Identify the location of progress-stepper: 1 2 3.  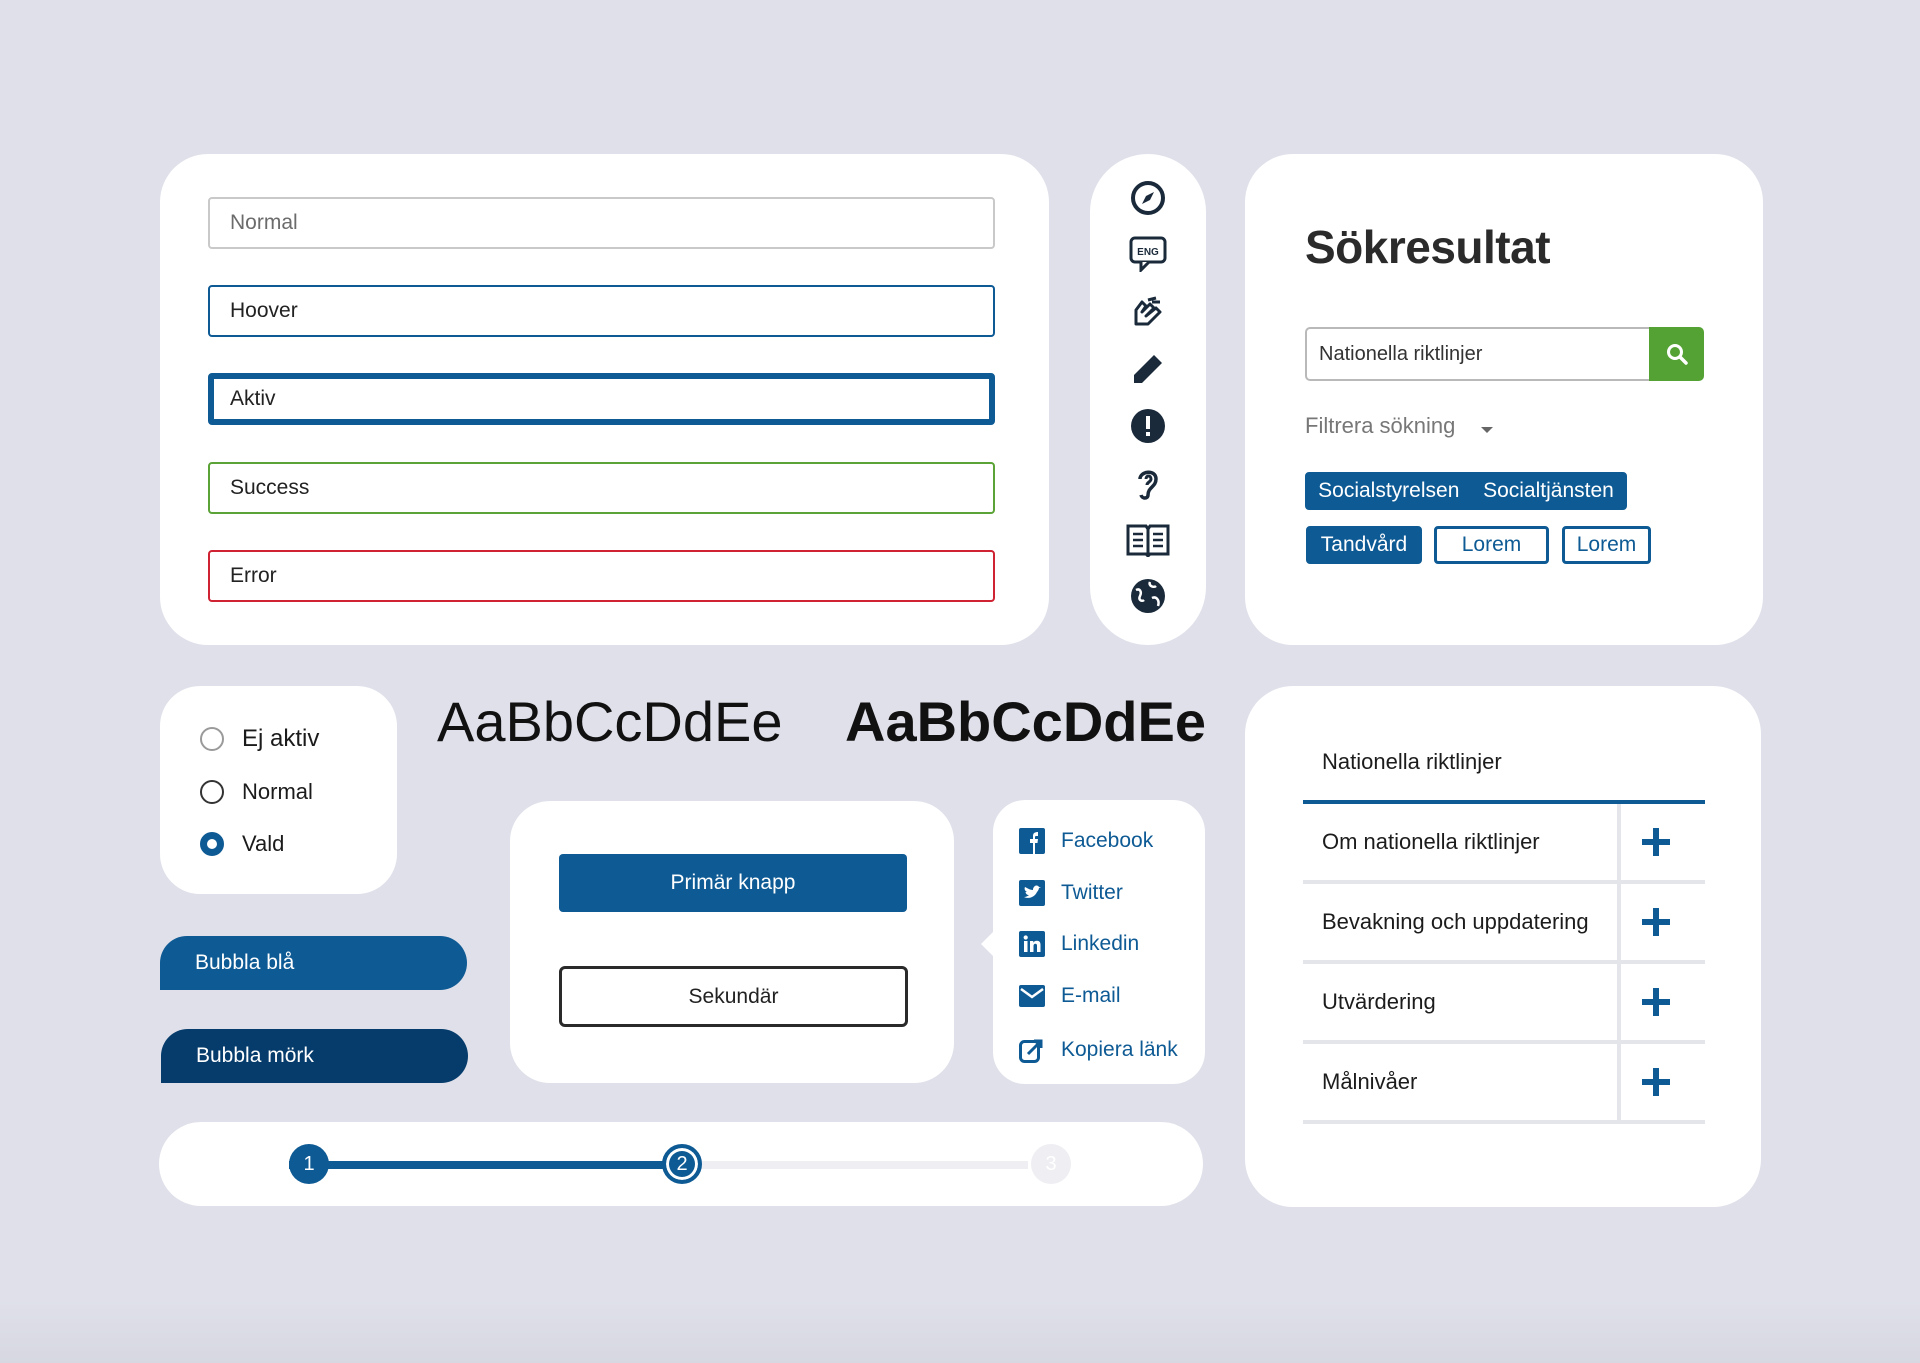
(681, 1164).